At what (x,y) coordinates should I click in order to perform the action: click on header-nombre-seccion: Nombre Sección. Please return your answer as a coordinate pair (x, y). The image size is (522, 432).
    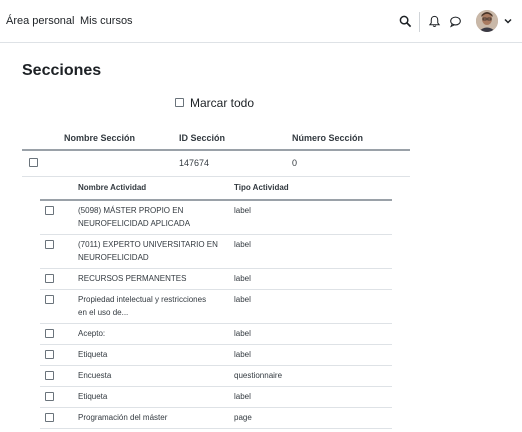
    Looking at the image, I should click on (100, 138).